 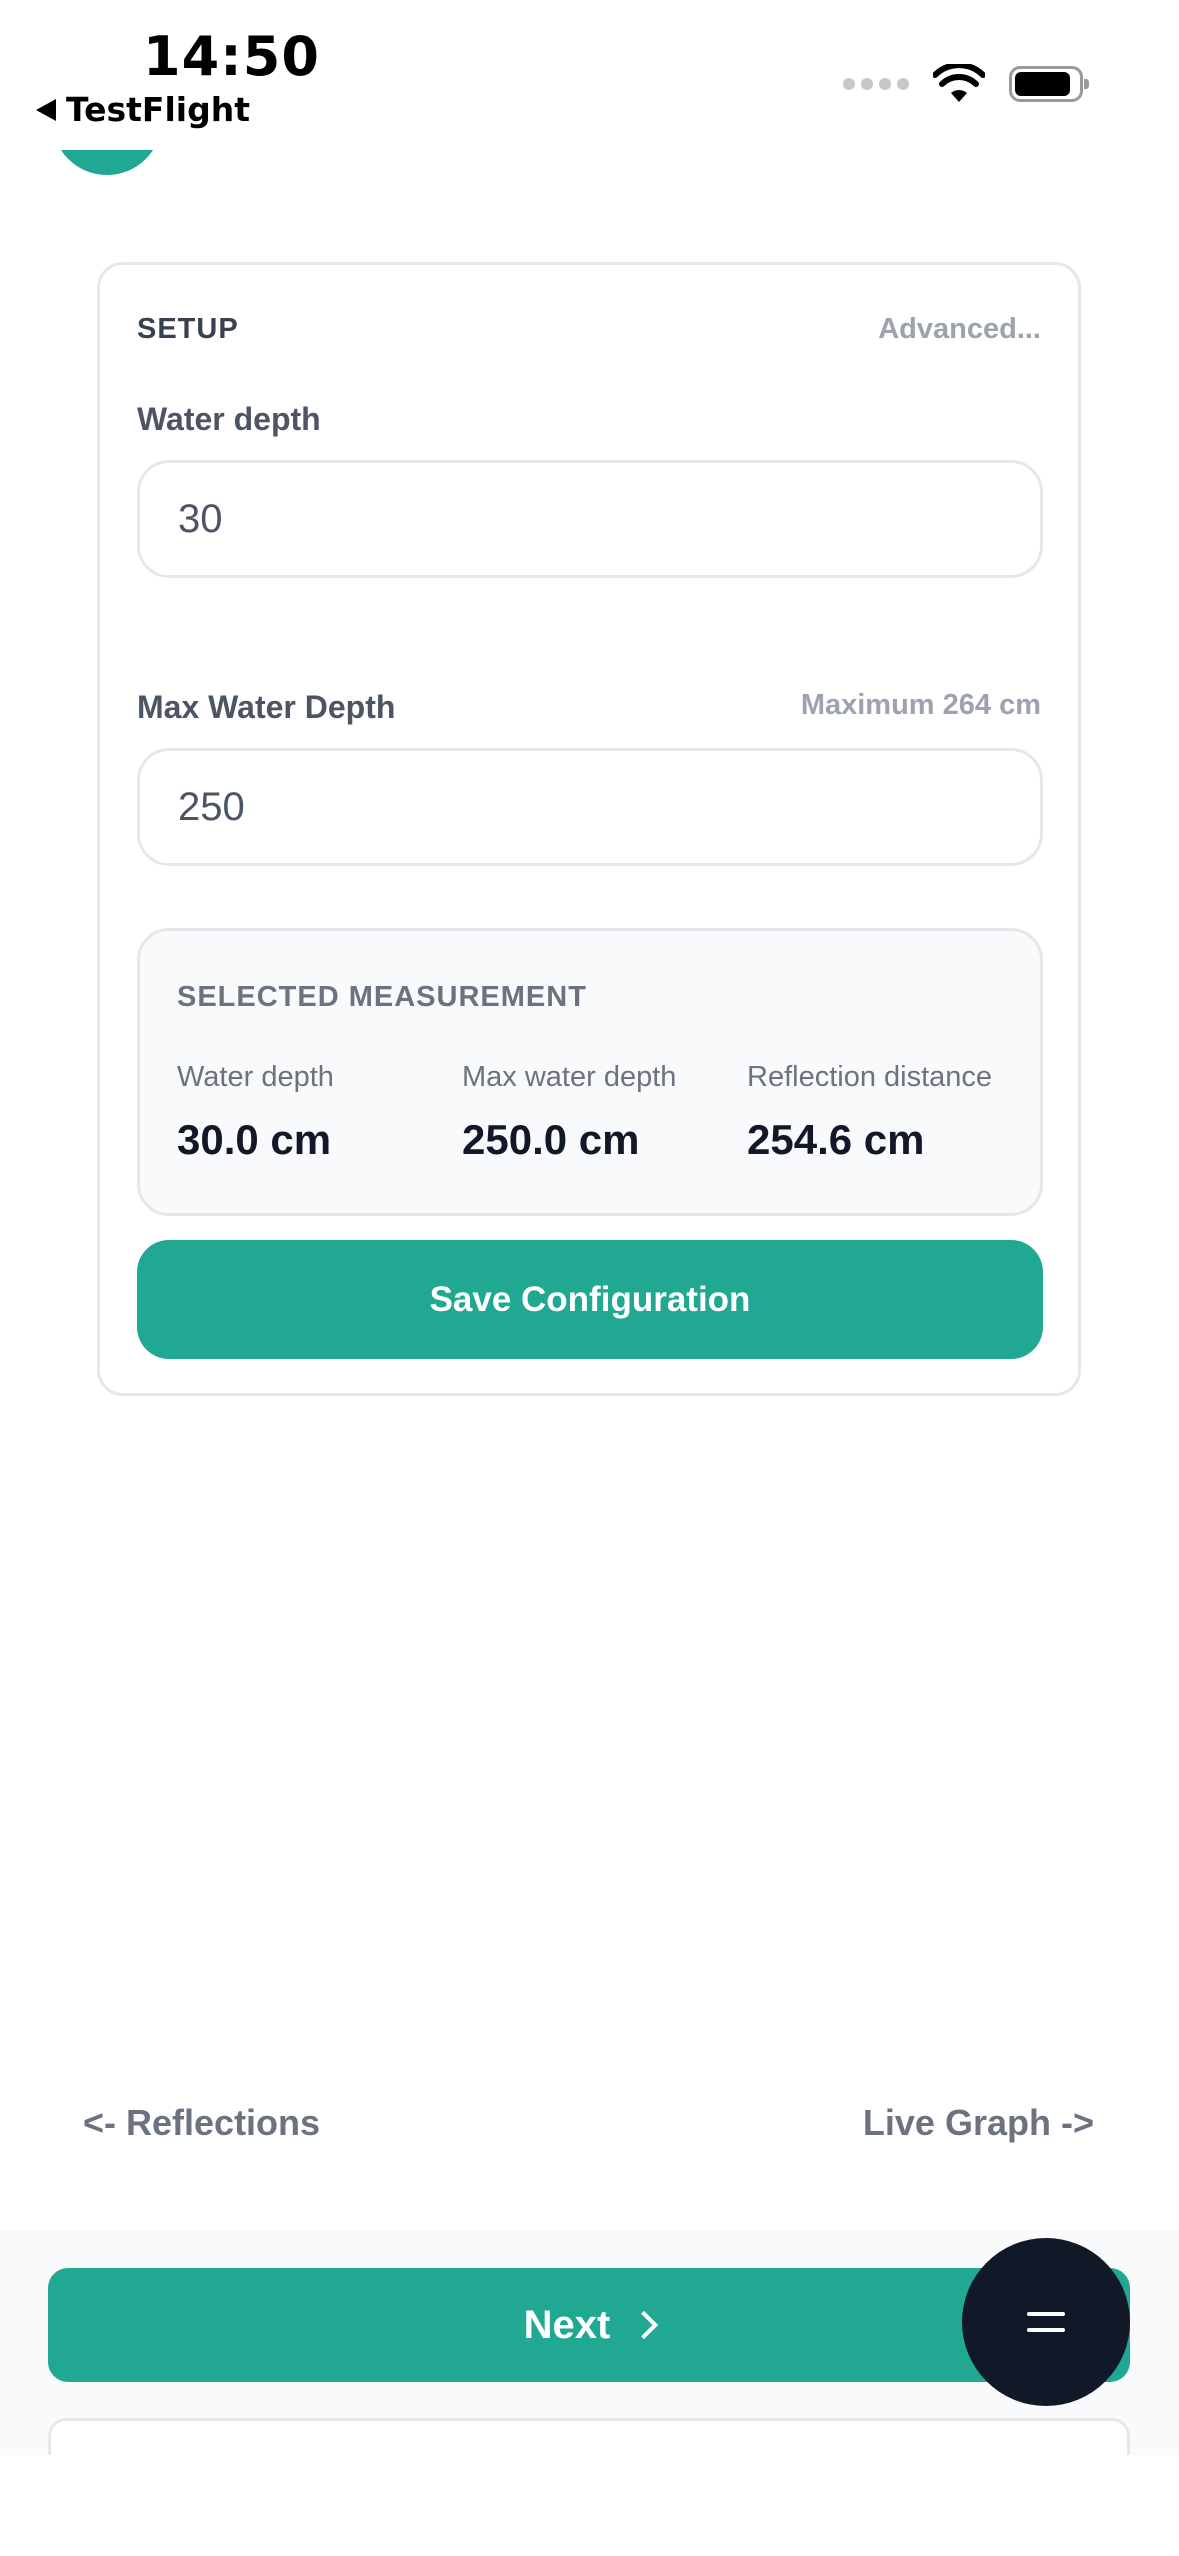 What do you see at coordinates (920, 705) in the screenshot?
I see `max-water-depth-hint: Maximum 264 cm` at bounding box center [920, 705].